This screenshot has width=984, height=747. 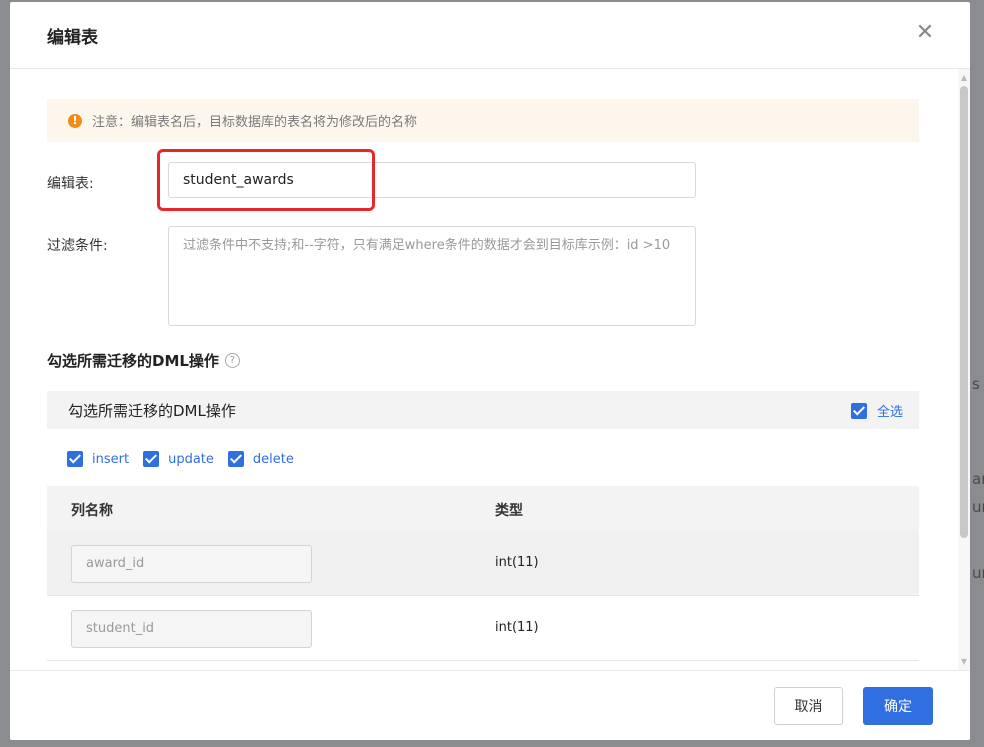 I want to click on update-checkbox: update, so click(x=178, y=459).